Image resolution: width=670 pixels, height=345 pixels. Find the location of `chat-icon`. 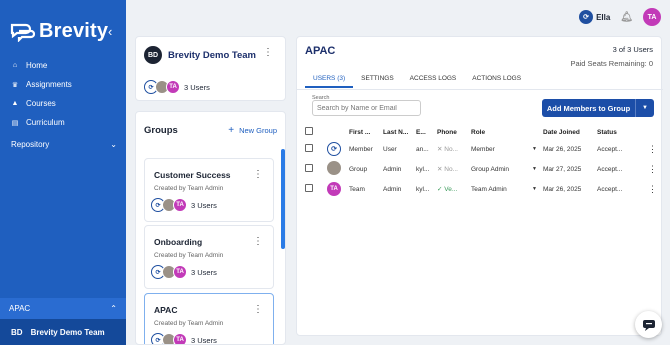

chat-icon is located at coordinates (648, 325).